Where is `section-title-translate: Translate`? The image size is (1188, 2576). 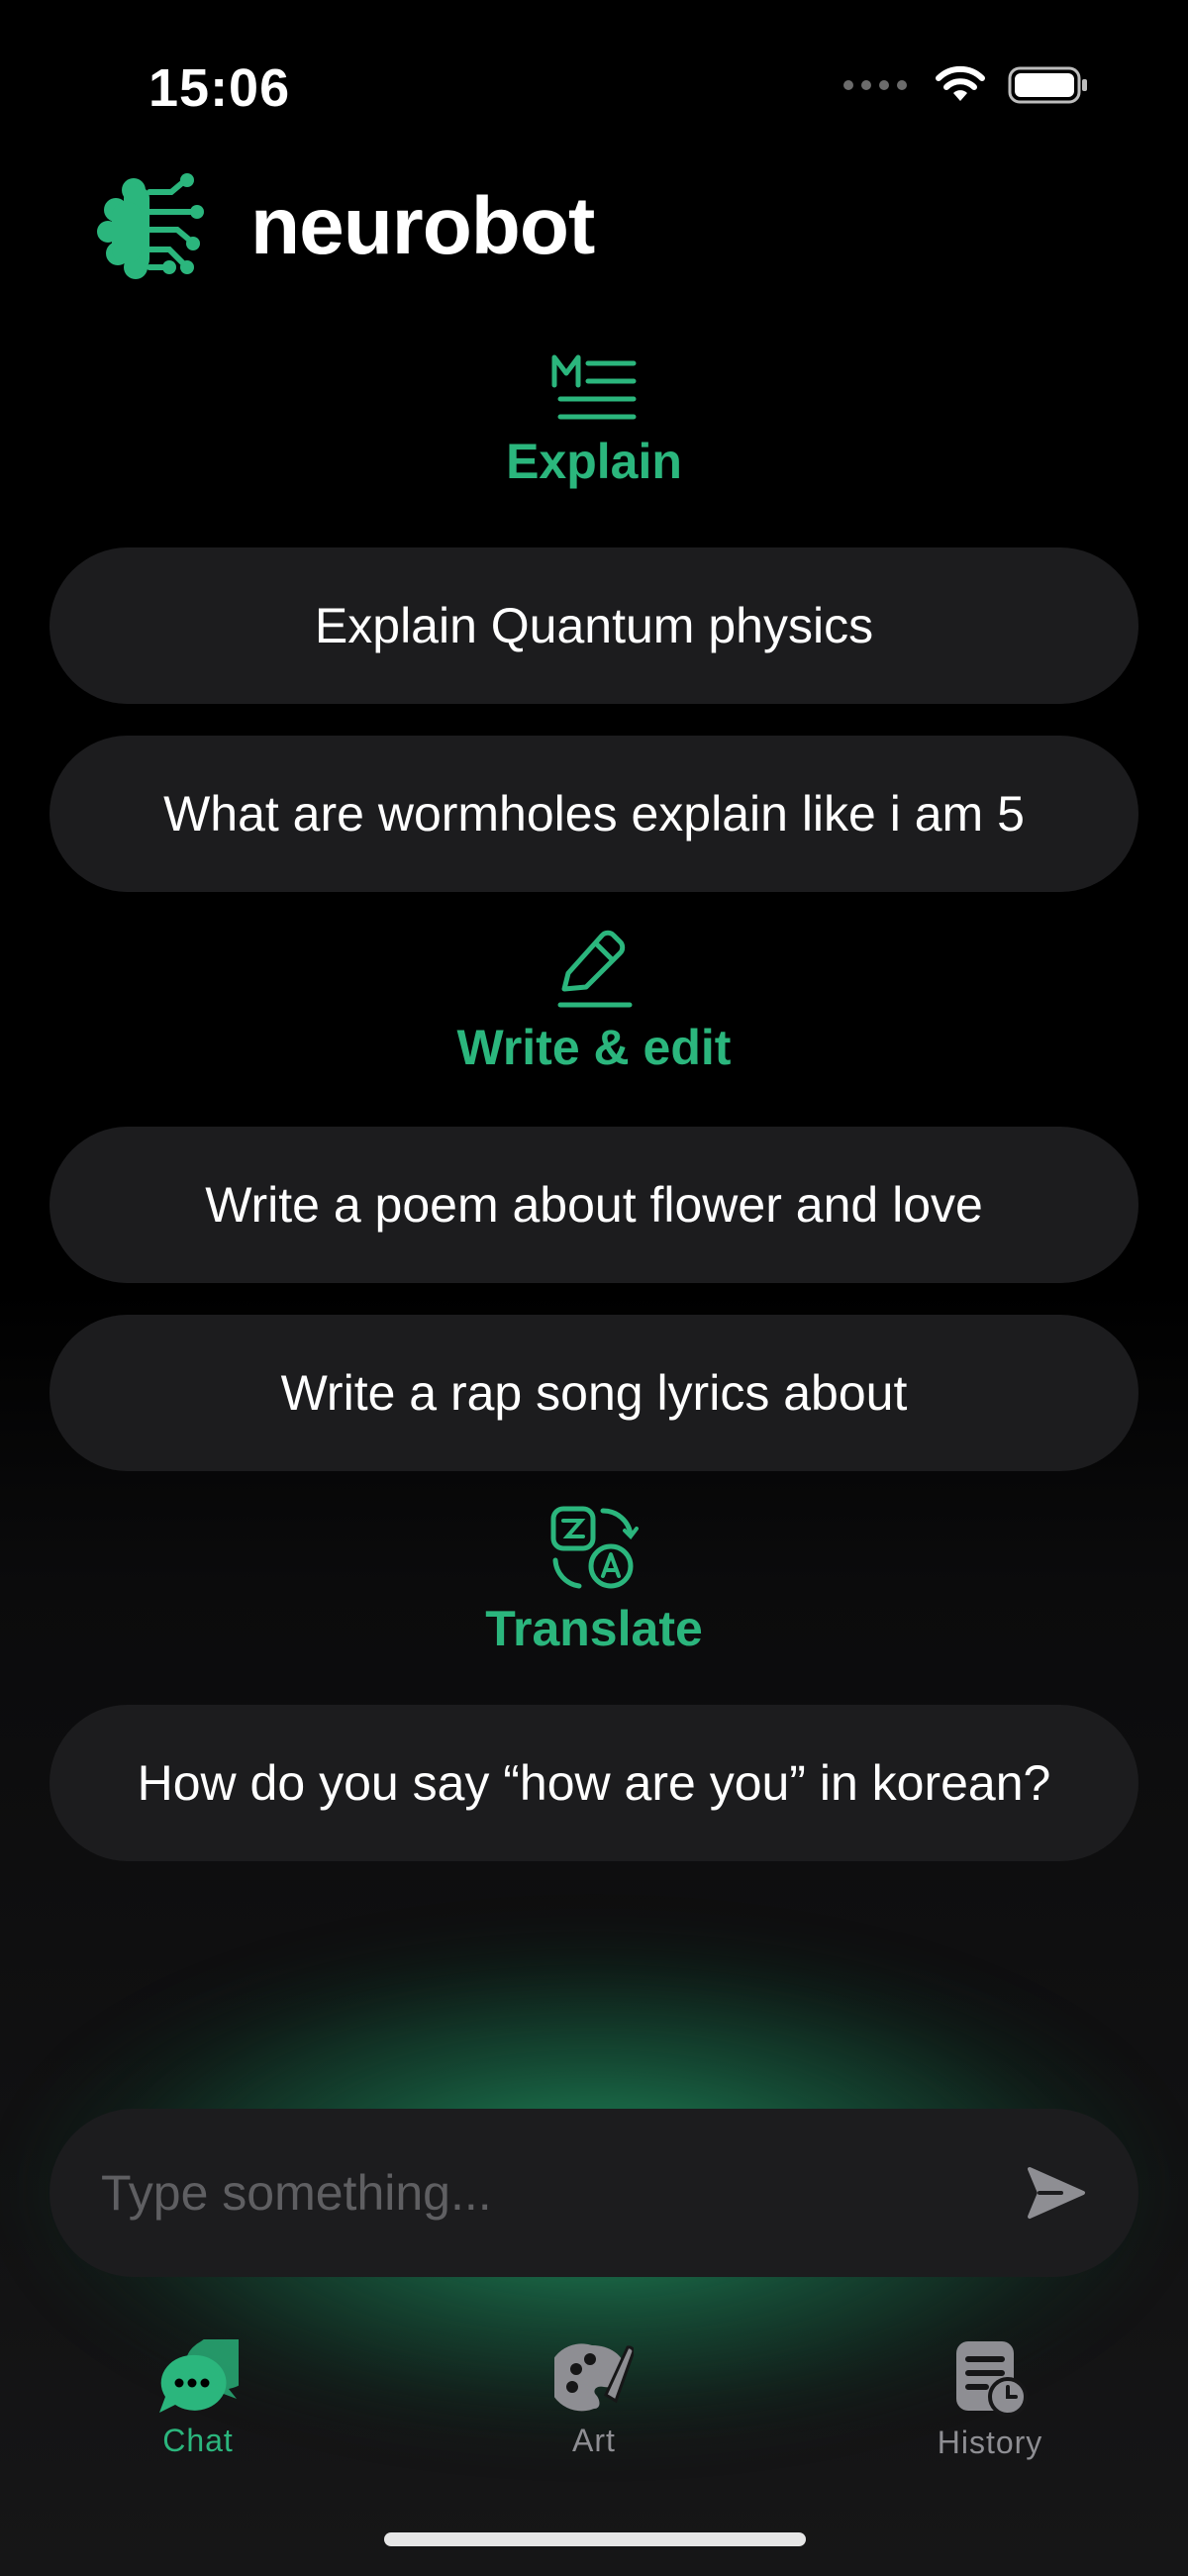
section-title-translate: Translate is located at coordinates (594, 1629).